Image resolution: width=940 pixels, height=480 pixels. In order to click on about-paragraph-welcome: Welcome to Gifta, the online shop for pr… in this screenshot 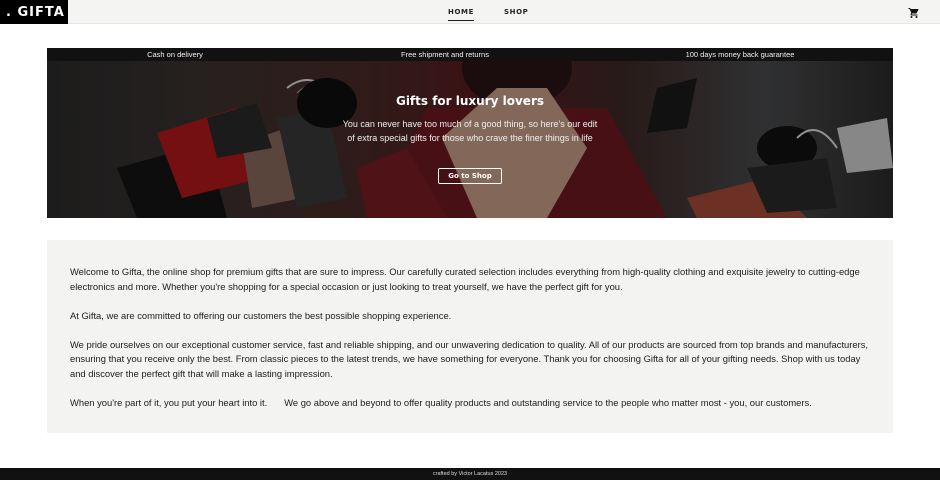, I will do `click(465, 279)`.